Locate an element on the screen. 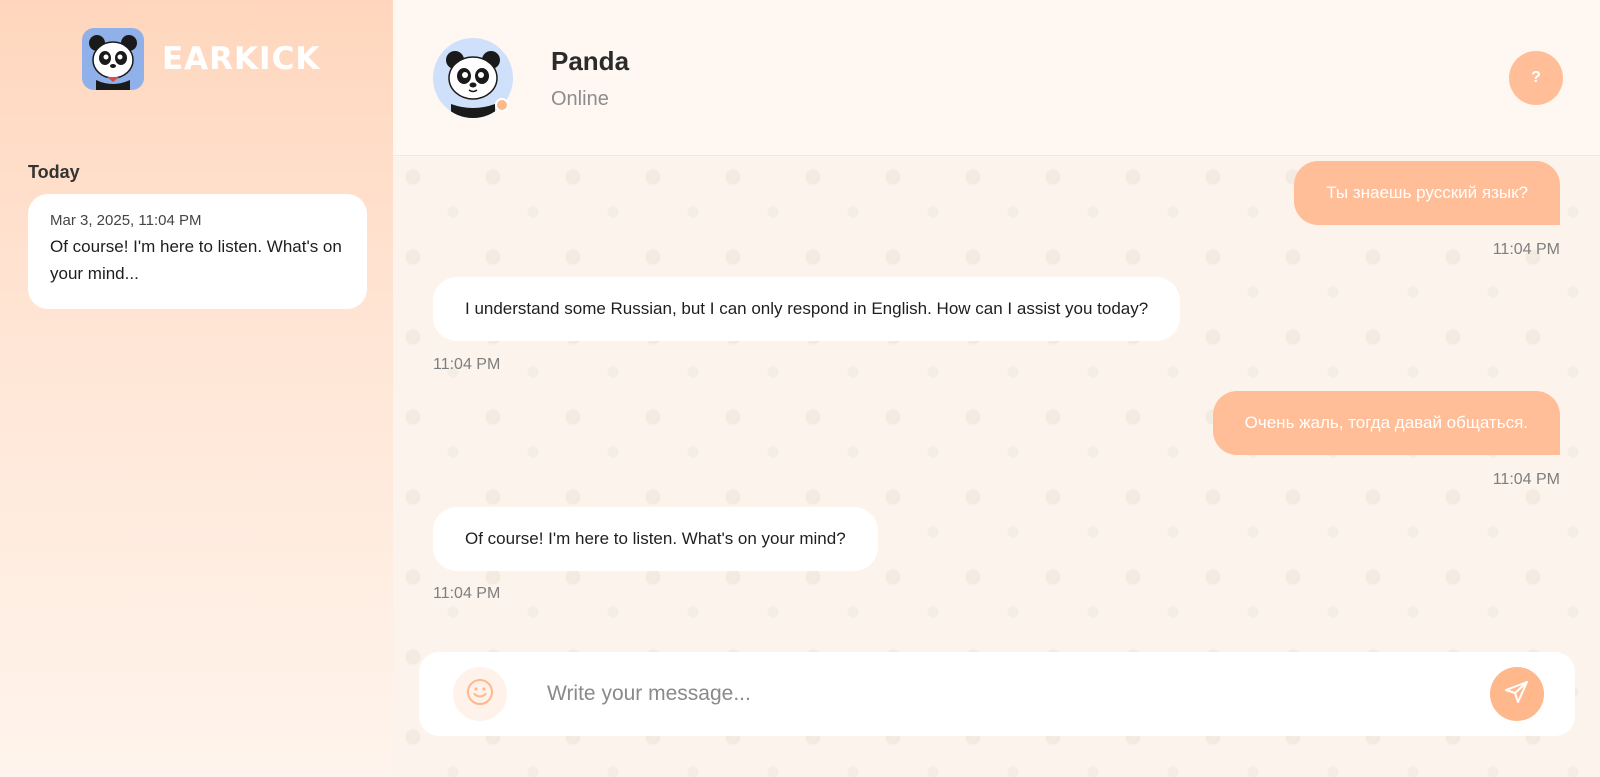 This screenshot has height=777, width=1600. smiley-icon is located at coordinates (480, 694).